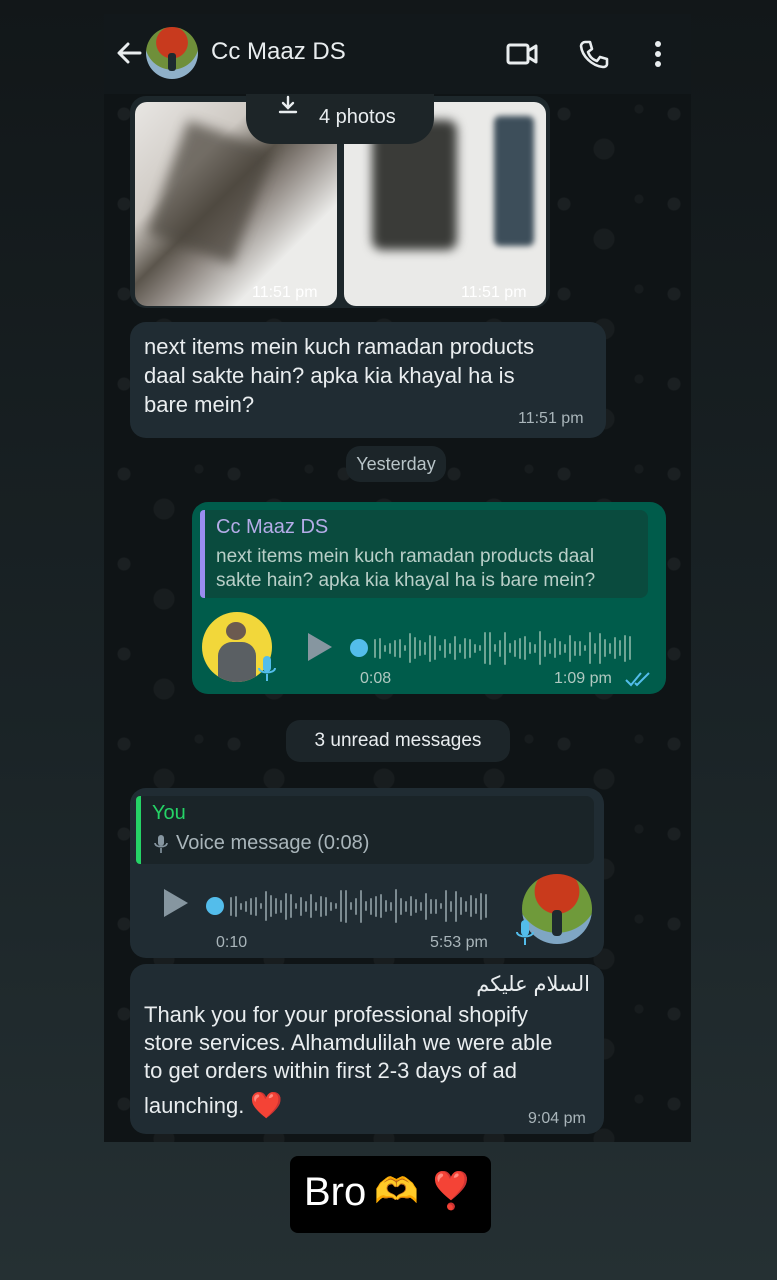 This screenshot has width=777, height=1280. I want to click on caption-emoji: 🫶 ❣️, so click(424, 1190).